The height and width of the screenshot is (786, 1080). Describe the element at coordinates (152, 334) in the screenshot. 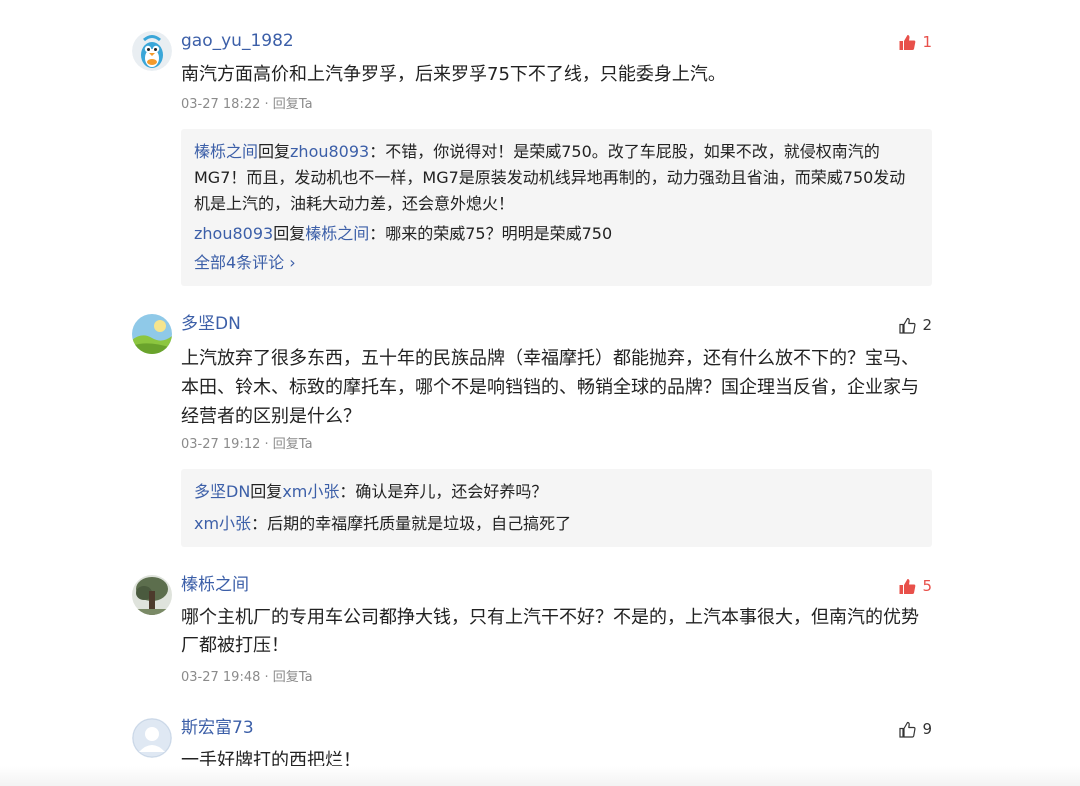

I see `landscape-avatar-icon` at that location.